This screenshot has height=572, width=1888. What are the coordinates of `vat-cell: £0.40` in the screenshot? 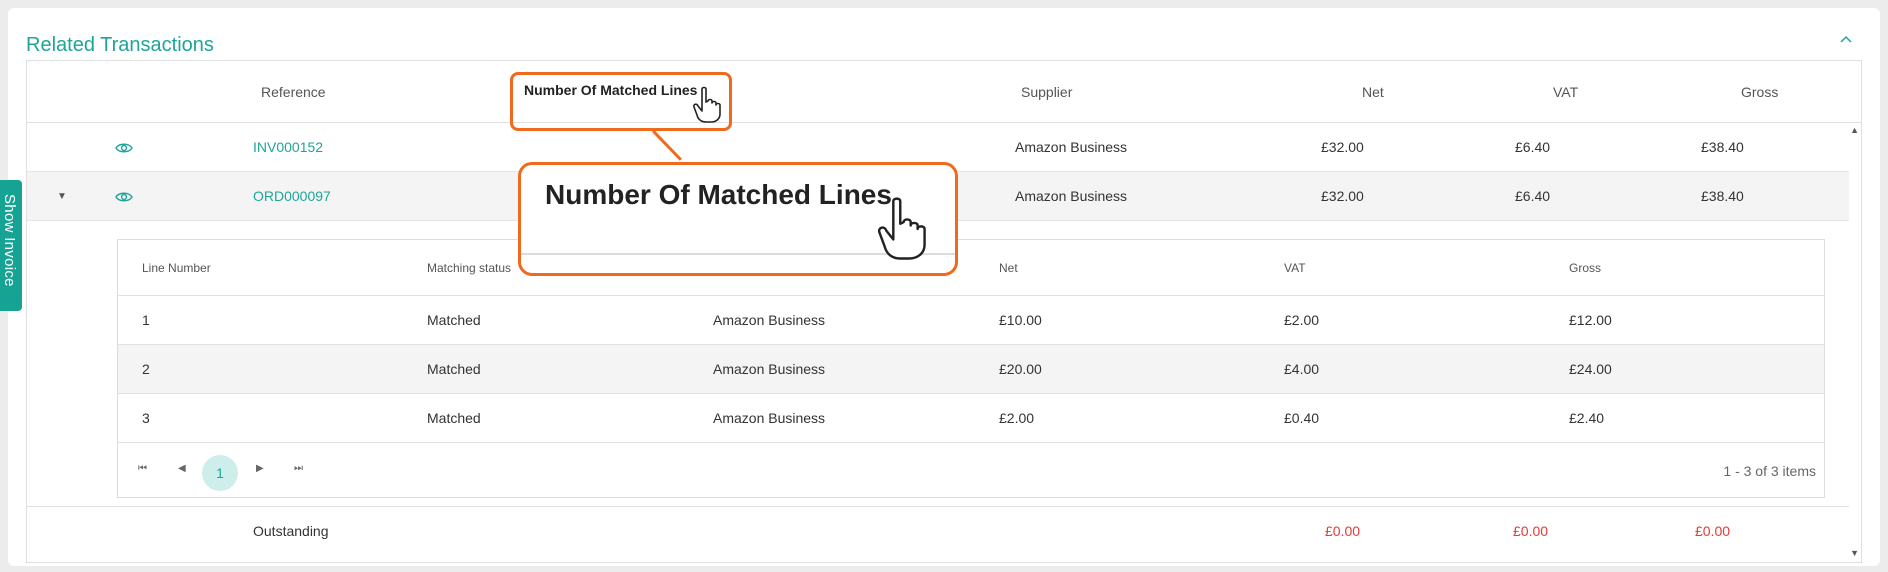 It's located at (1302, 418).